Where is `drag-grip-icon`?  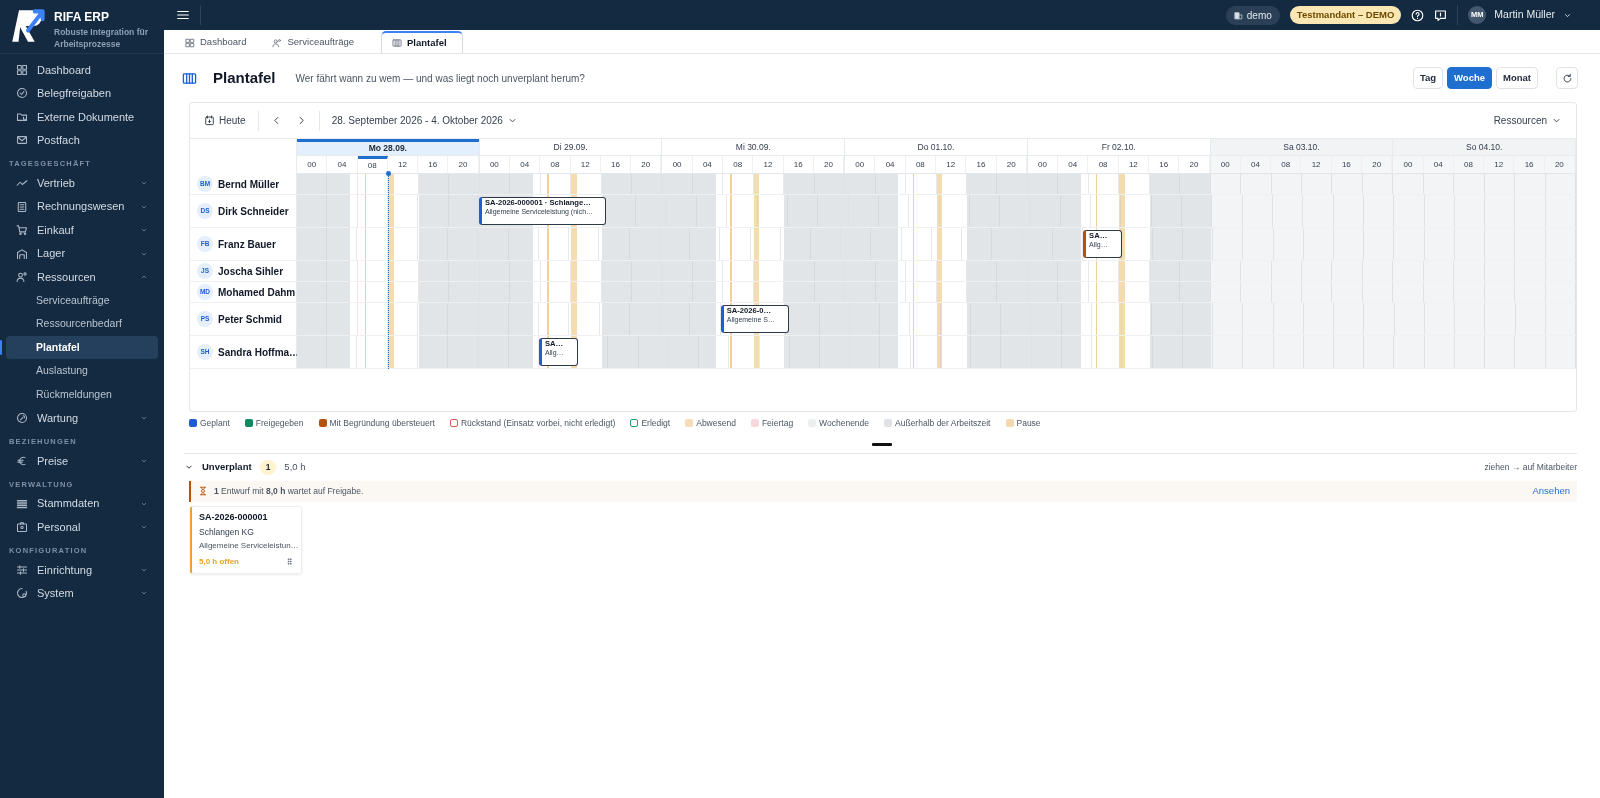 drag-grip-icon is located at coordinates (289, 562).